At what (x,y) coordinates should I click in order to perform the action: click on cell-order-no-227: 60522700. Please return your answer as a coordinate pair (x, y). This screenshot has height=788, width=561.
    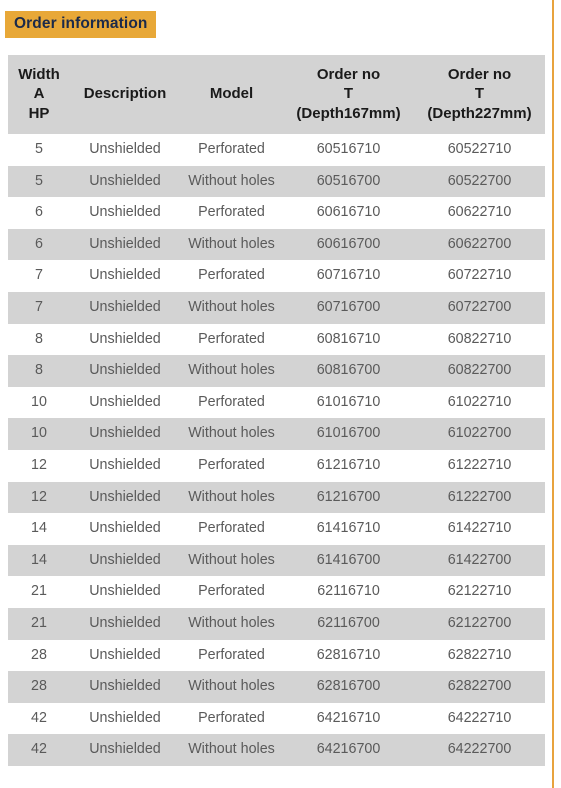
    Looking at the image, I should click on (479, 181).